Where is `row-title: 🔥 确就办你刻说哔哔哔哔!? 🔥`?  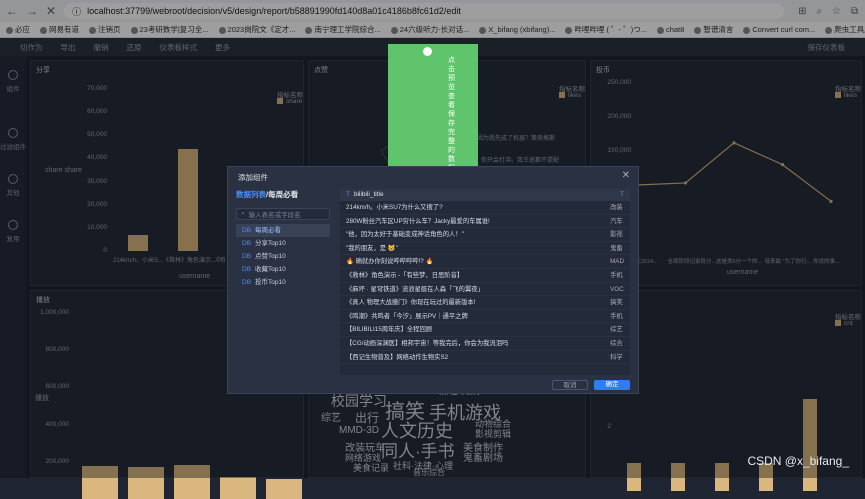
row-title: 🔥 确就办你刻说哔哔哔哔!? 🔥 is located at coordinates (390, 262).